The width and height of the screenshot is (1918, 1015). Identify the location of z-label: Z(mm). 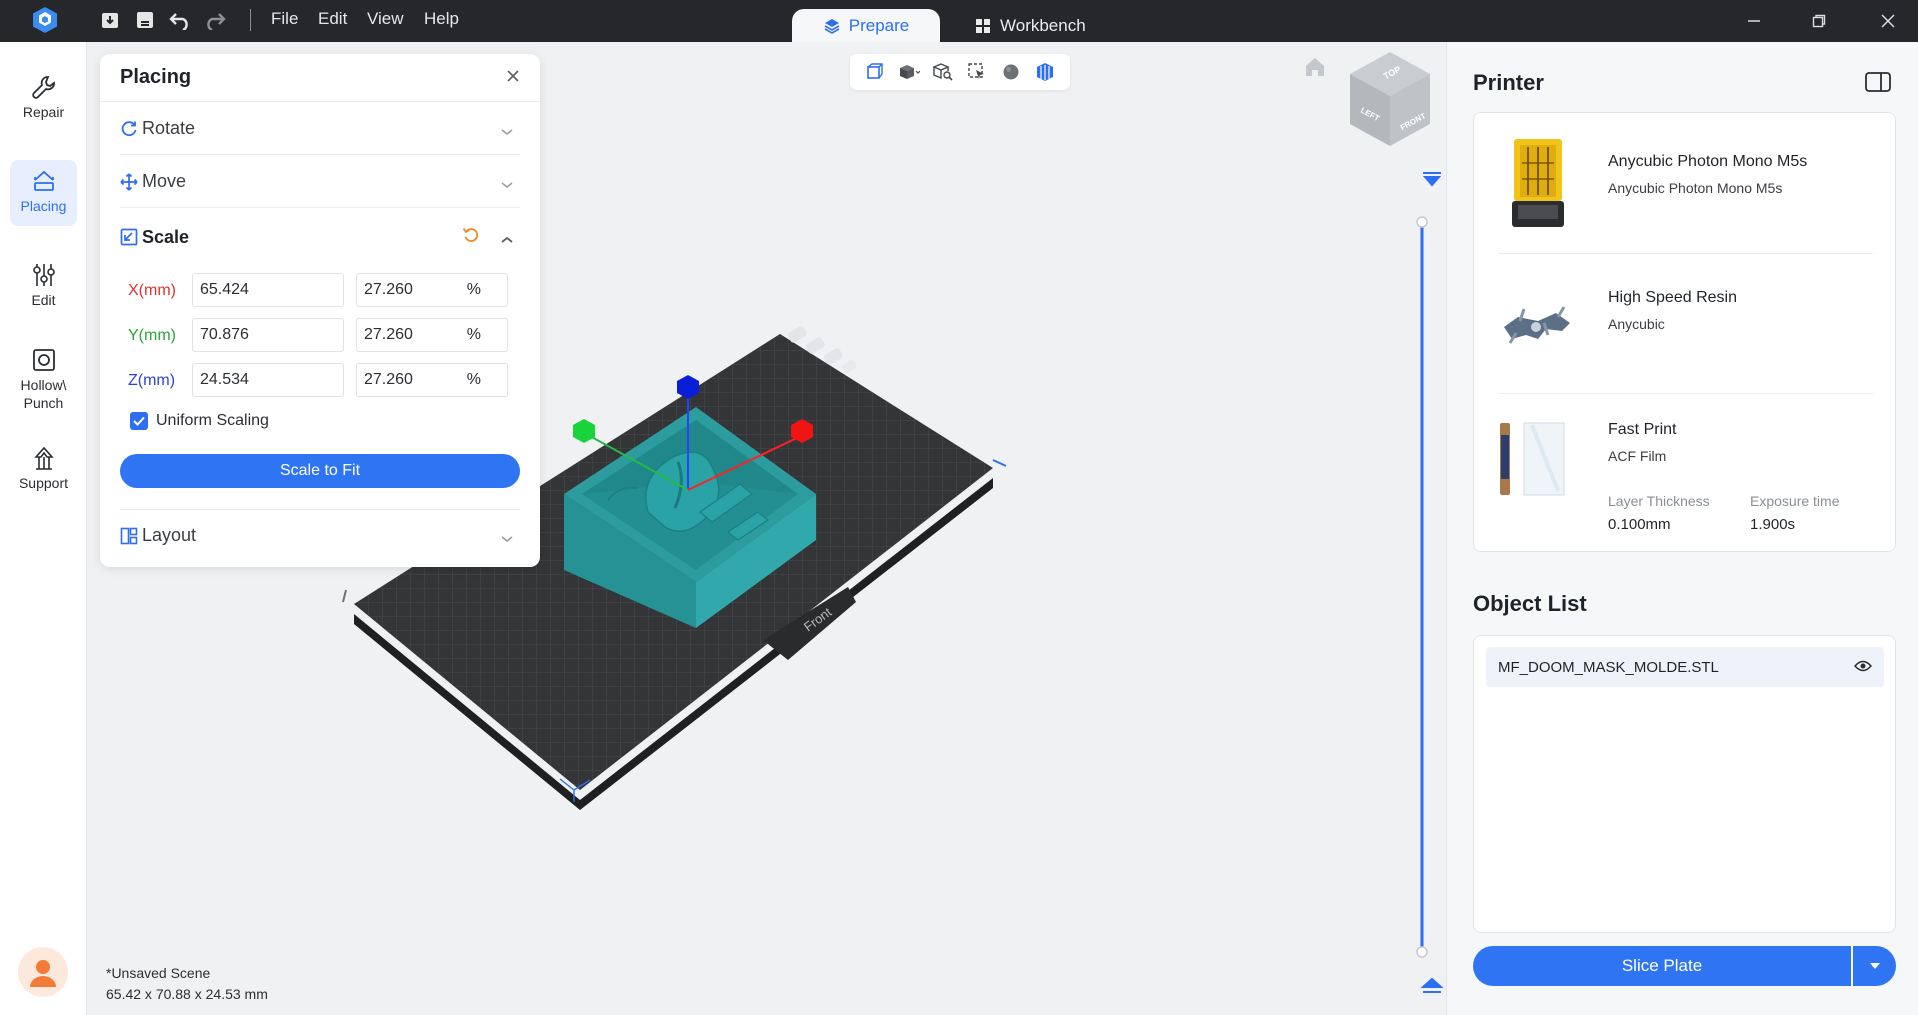
(152, 380).